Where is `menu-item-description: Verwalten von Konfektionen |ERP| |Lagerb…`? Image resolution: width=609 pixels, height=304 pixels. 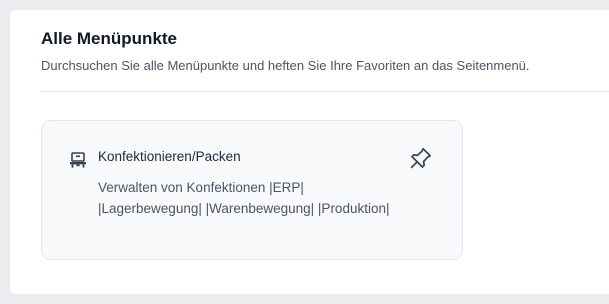
menu-item-description: Verwalten von Konfektionen |ERP| |Lagerb… is located at coordinates (244, 198).